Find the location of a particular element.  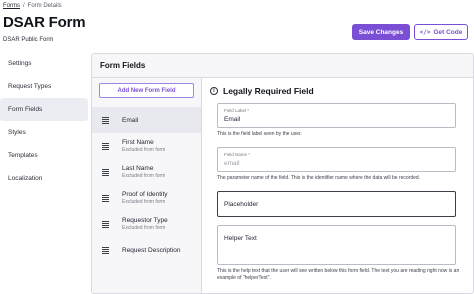

page-subtitle: DSAR Public Form is located at coordinates (28, 40).